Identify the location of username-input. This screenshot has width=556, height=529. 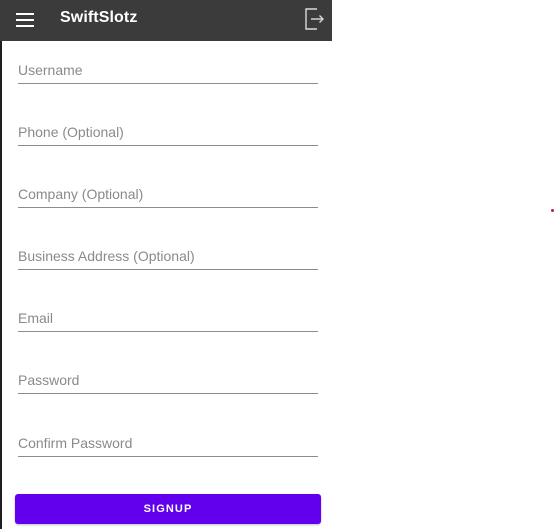
(168, 70).